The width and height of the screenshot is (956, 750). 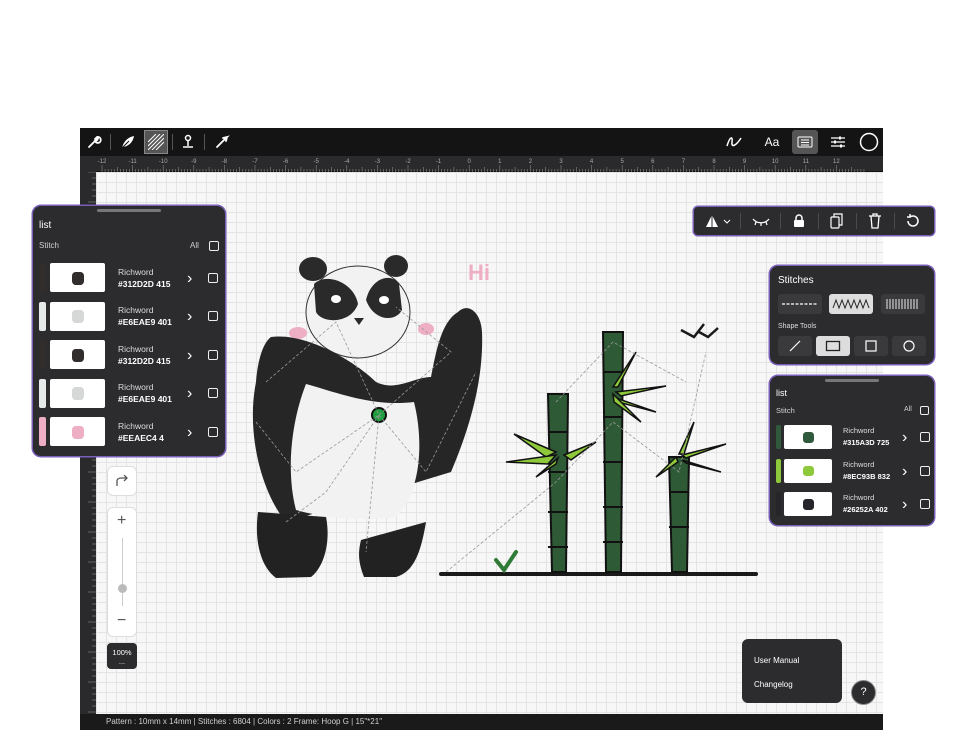 What do you see at coordinates (799, 221) in the screenshot?
I see `lock-icon` at bounding box center [799, 221].